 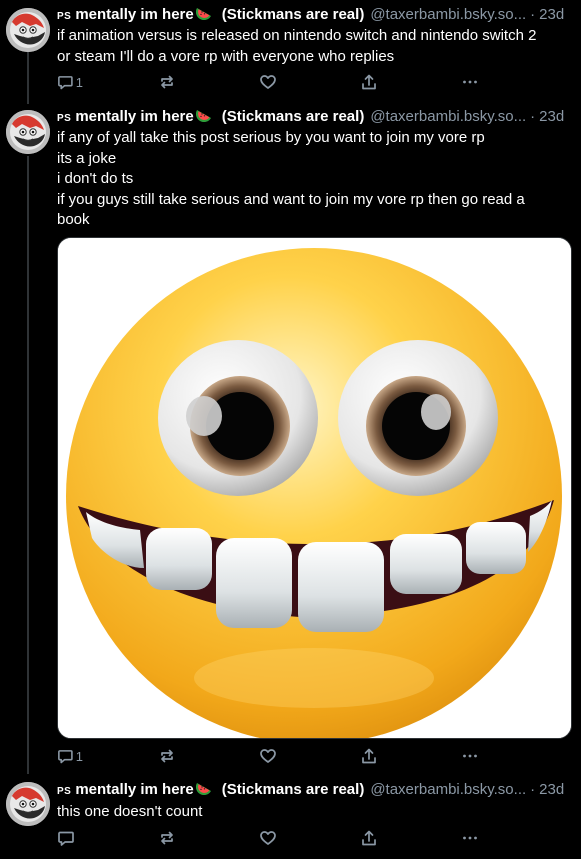 I want to click on text-line: i don't do ts, so click(x=95, y=178).